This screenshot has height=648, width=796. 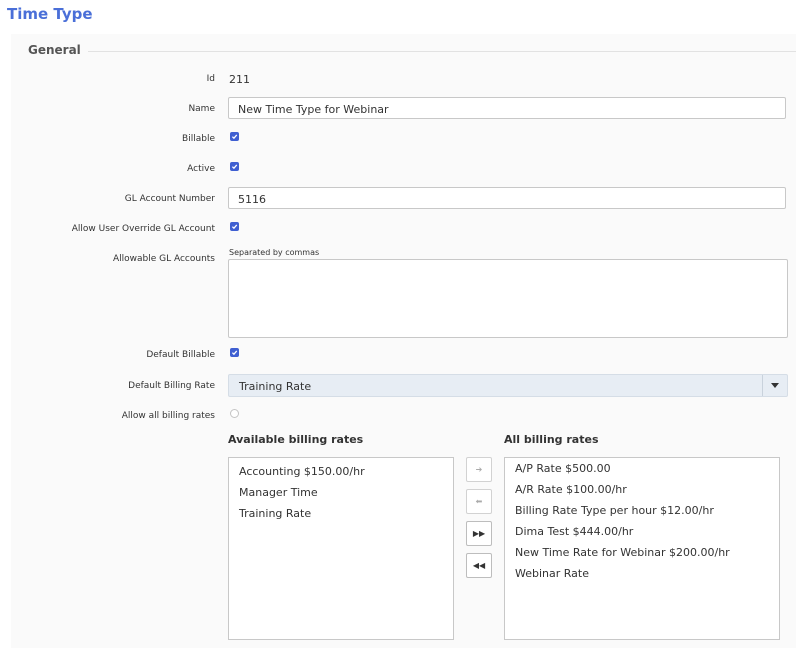 I want to click on available-rates-title: Available billing rates, so click(x=296, y=439).